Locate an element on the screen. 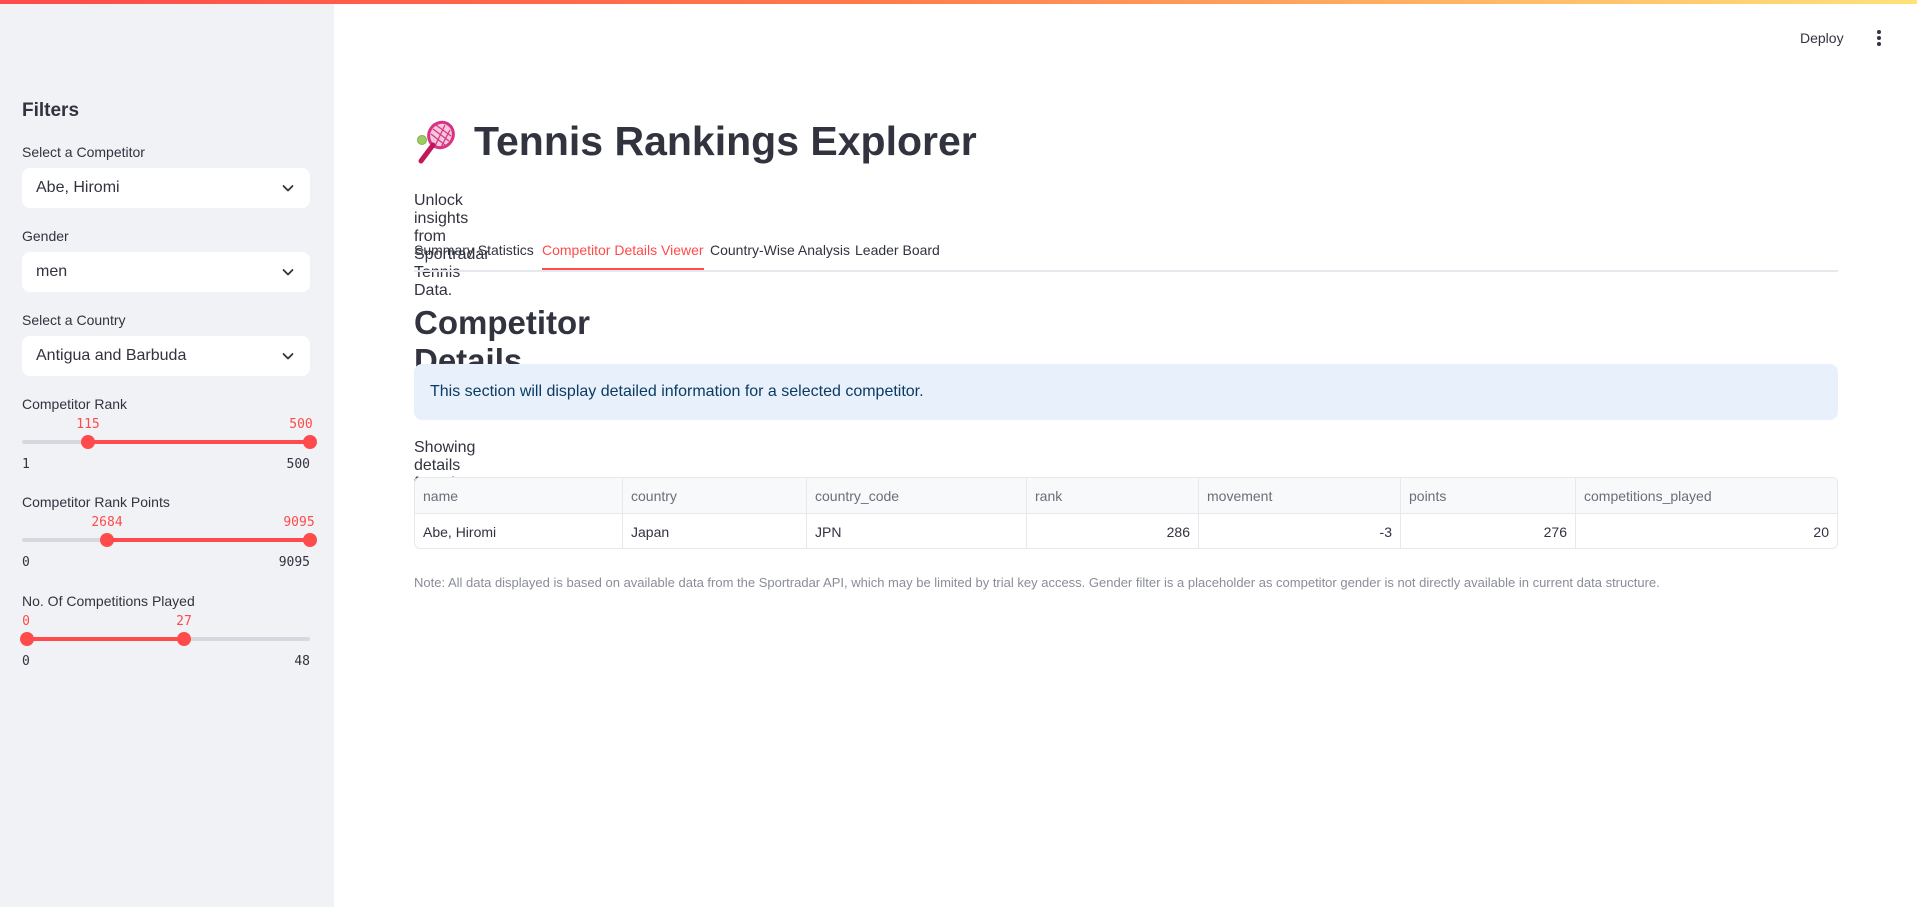 The height and width of the screenshot is (907, 1917). table-cell: Japan is located at coordinates (715, 531).